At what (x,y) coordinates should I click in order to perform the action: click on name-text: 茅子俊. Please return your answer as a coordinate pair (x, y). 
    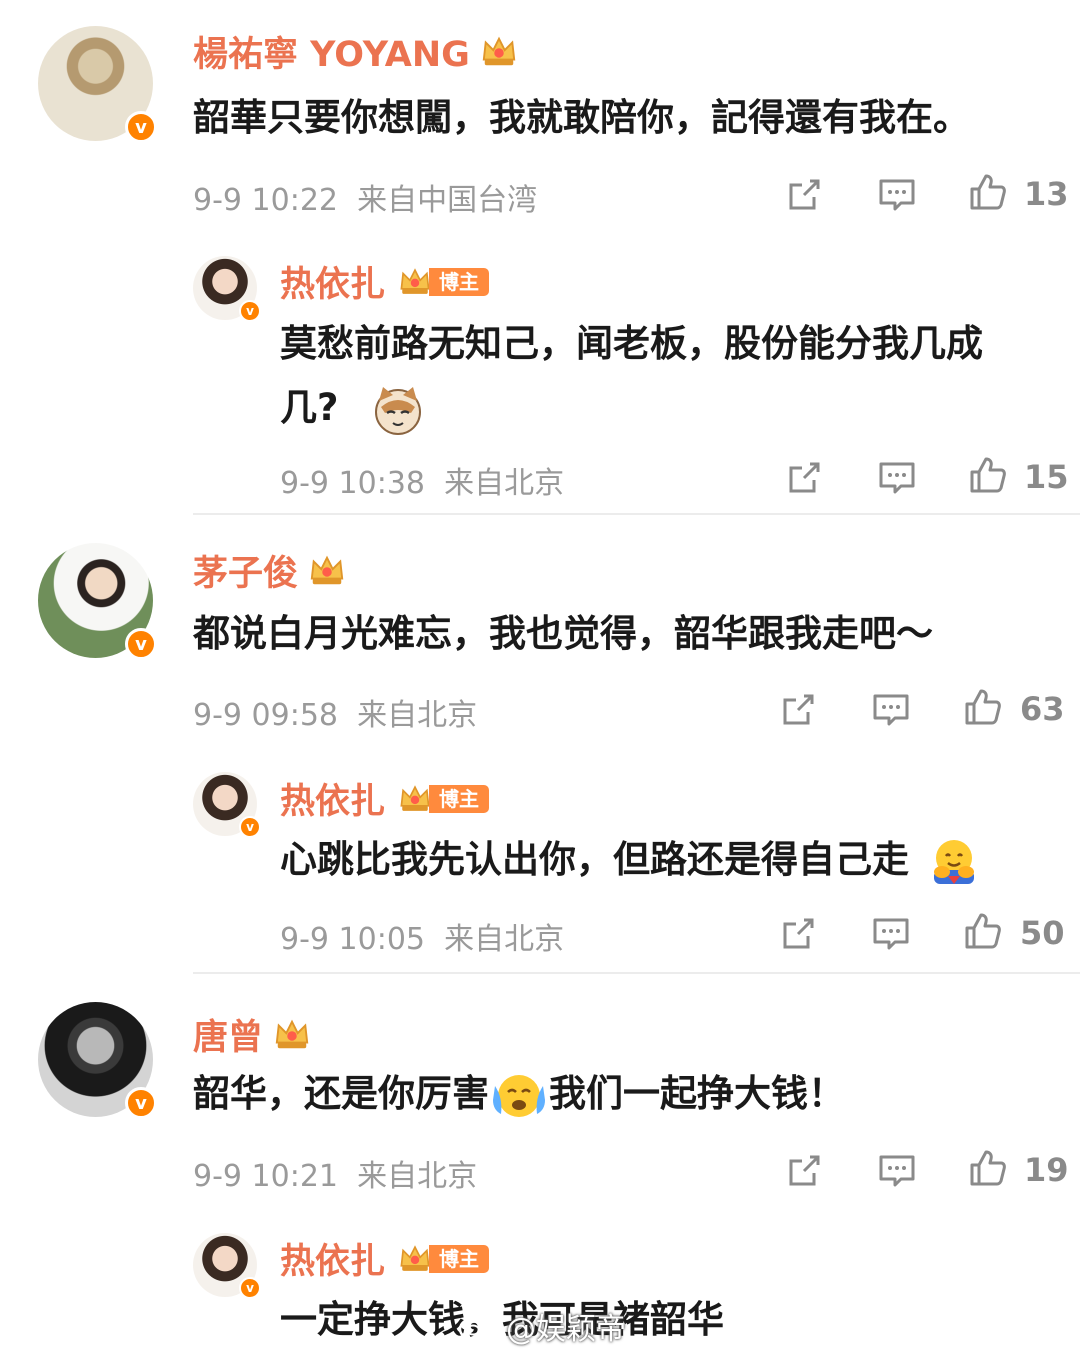
    Looking at the image, I should click on (245, 570).